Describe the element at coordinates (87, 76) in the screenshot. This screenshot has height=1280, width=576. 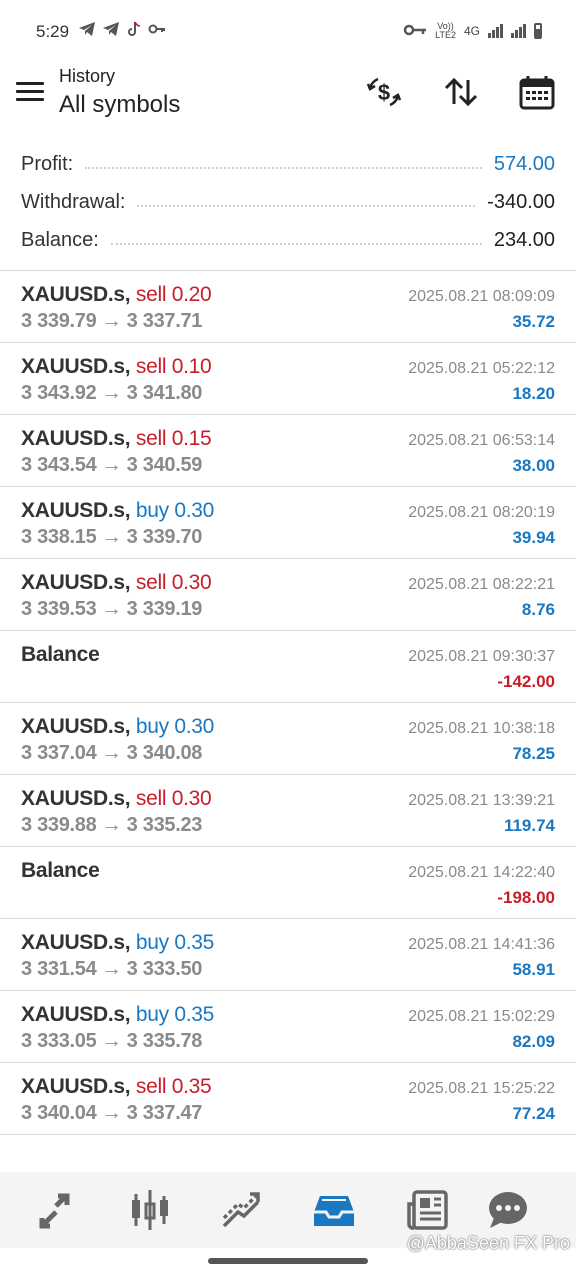
I see `page-subtitle: History` at that location.